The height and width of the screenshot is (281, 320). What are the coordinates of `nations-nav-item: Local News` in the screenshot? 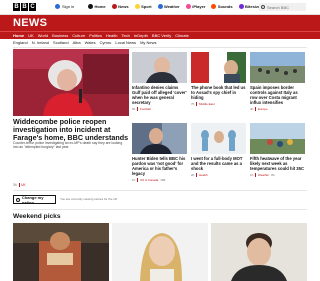 It's located at (125, 42).